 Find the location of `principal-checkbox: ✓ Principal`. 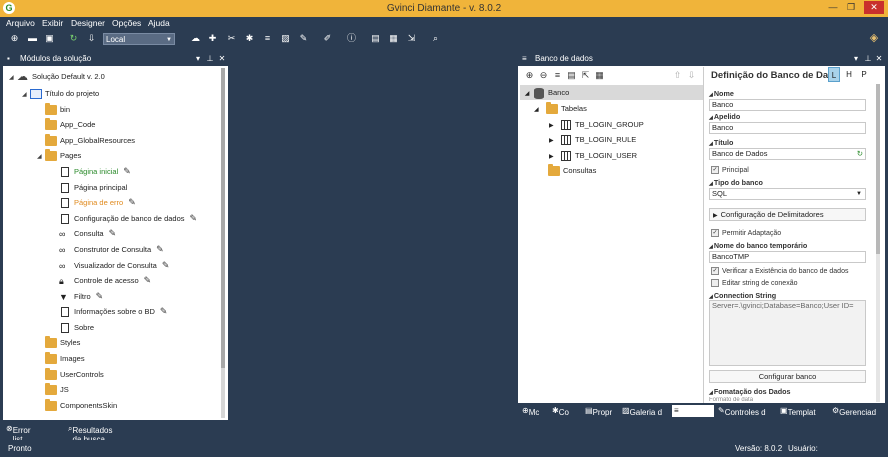

principal-checkbox: ✓ Principal is located at coordinates (730, 170).